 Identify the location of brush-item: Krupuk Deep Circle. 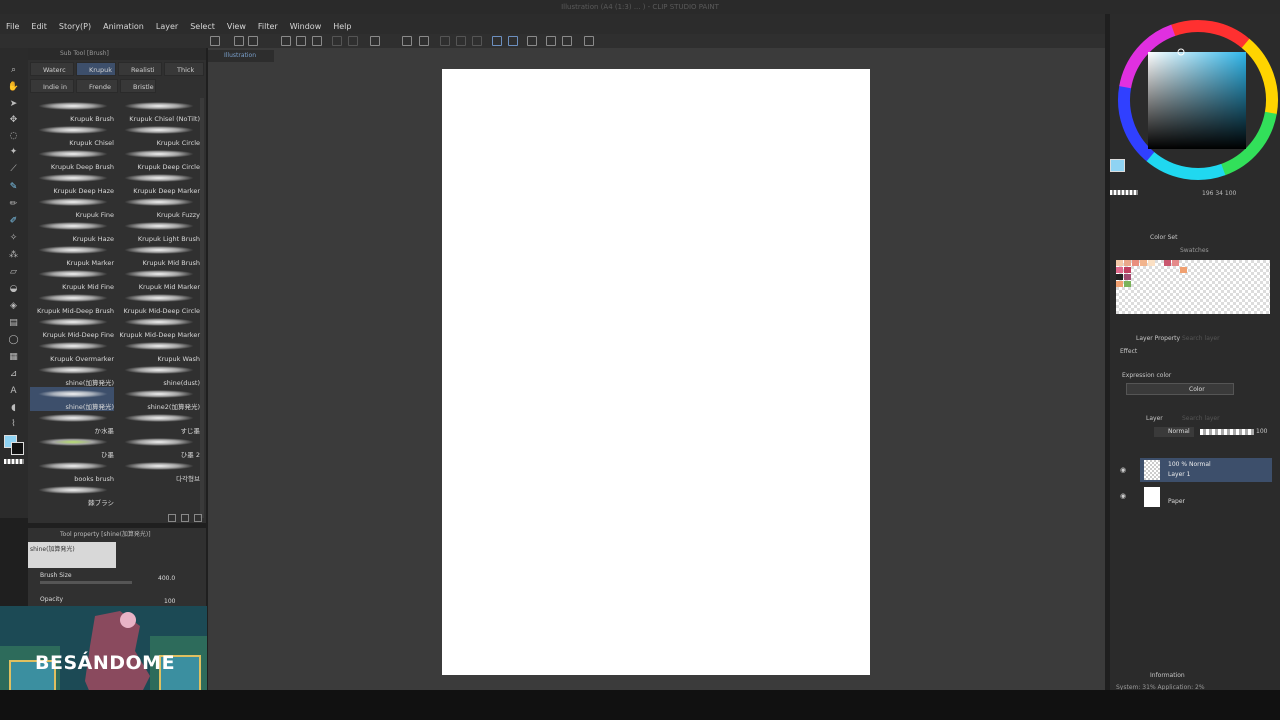
(158, 159).